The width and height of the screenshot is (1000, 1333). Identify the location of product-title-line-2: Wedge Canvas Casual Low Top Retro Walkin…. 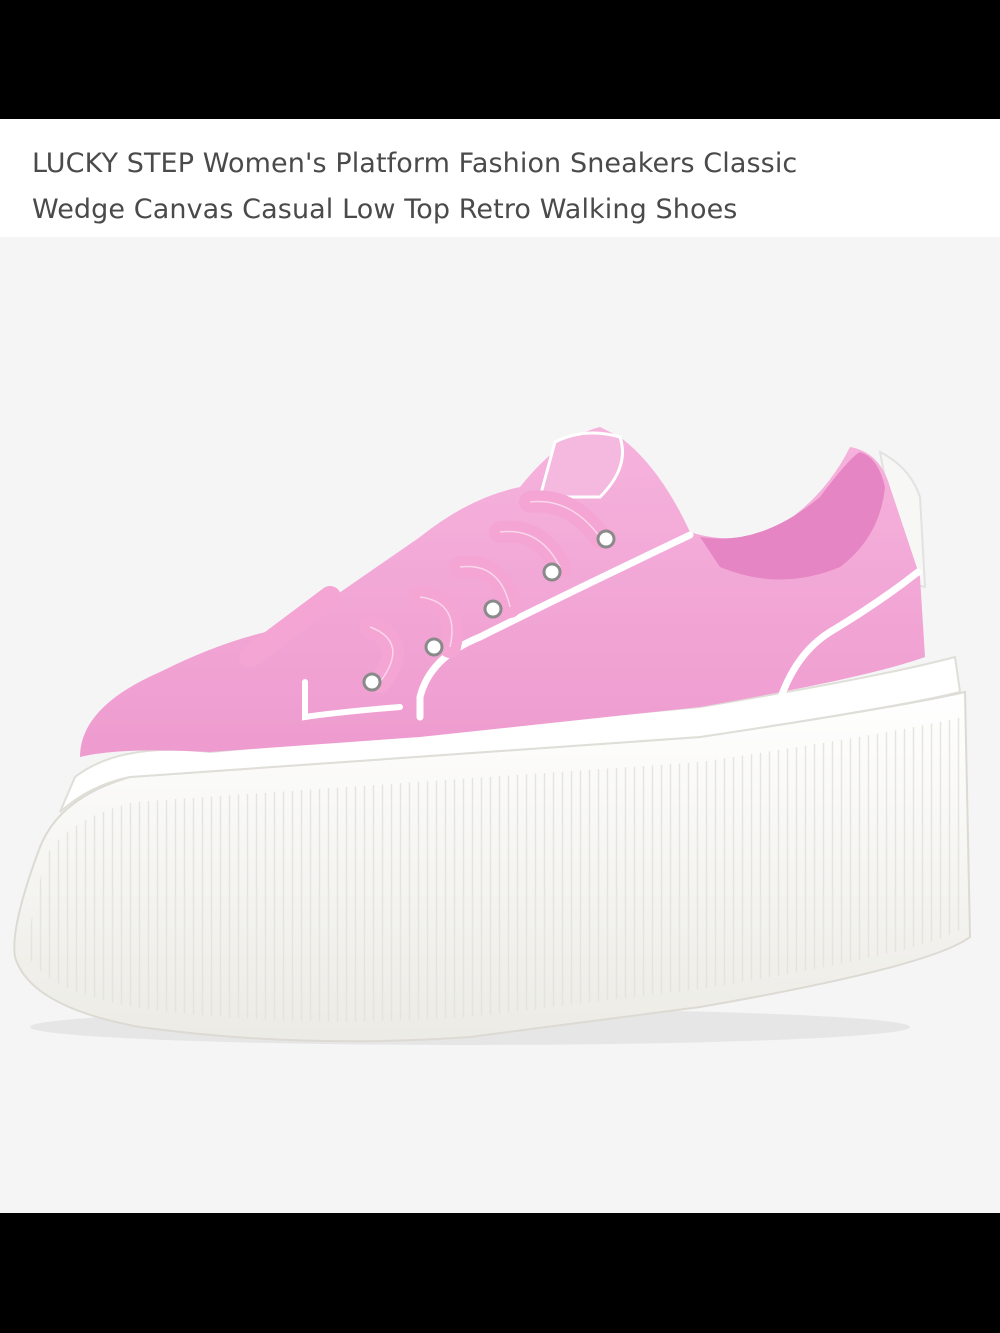
(385, 209).